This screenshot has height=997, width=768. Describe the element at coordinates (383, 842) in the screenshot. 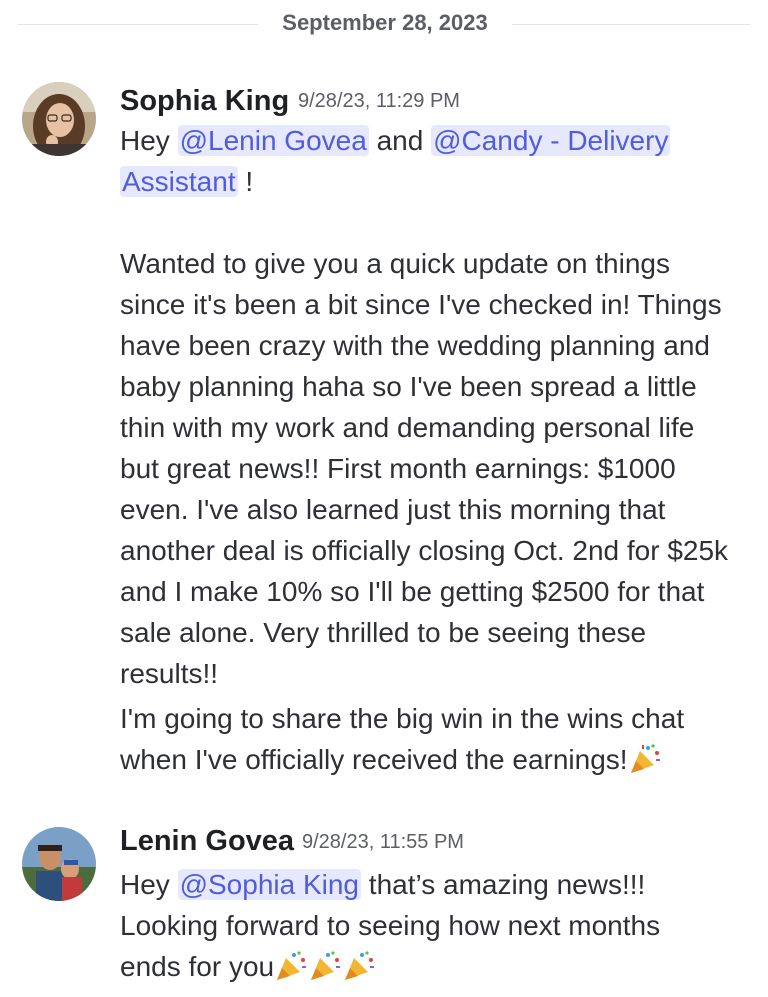

I see `message-timestamp: 9/28/23, 11:55 PM` at that location.